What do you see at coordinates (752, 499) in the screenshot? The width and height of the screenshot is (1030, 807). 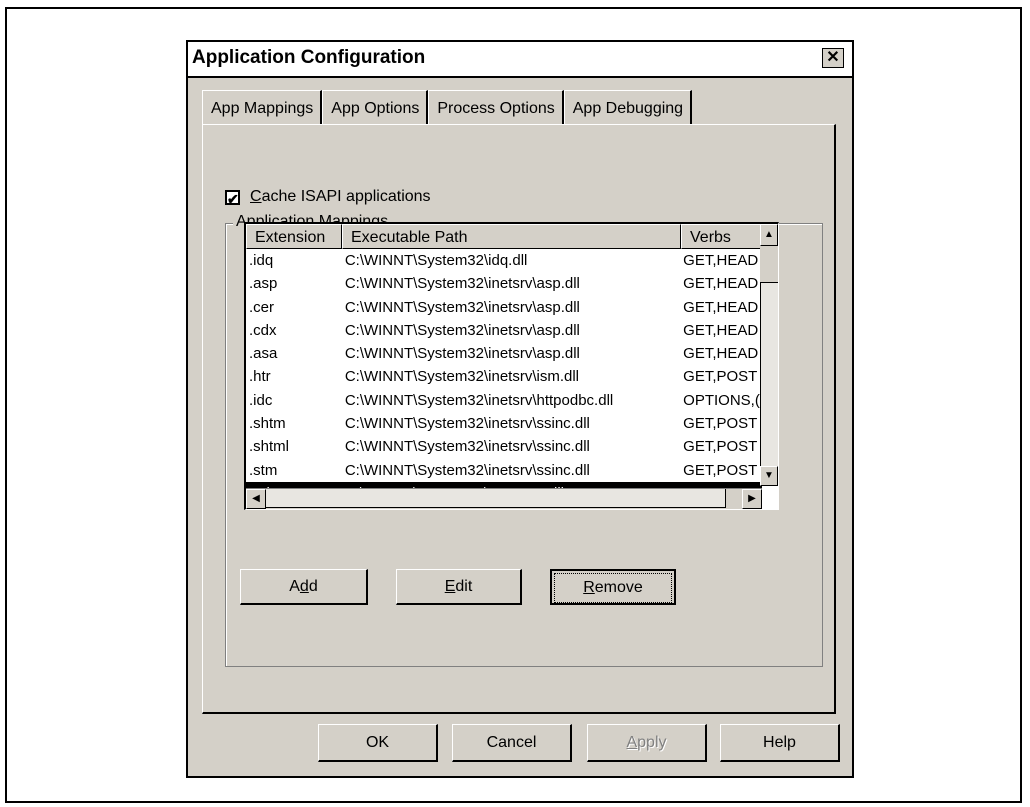 I see `scroll-right-icon: ▶` at bounding box center [752, 499].